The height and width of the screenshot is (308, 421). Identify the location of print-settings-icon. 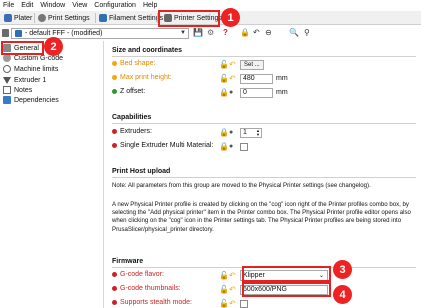
(42, 18).